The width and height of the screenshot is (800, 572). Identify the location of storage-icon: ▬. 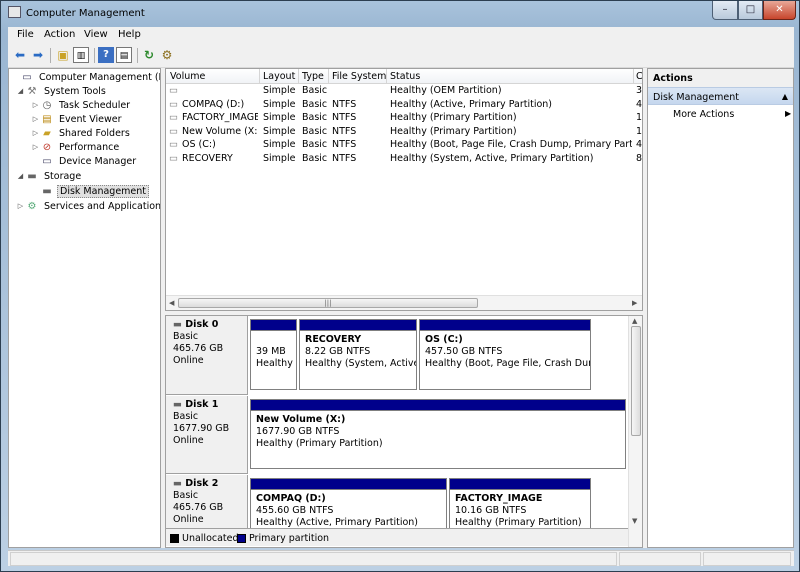
(32, 176).